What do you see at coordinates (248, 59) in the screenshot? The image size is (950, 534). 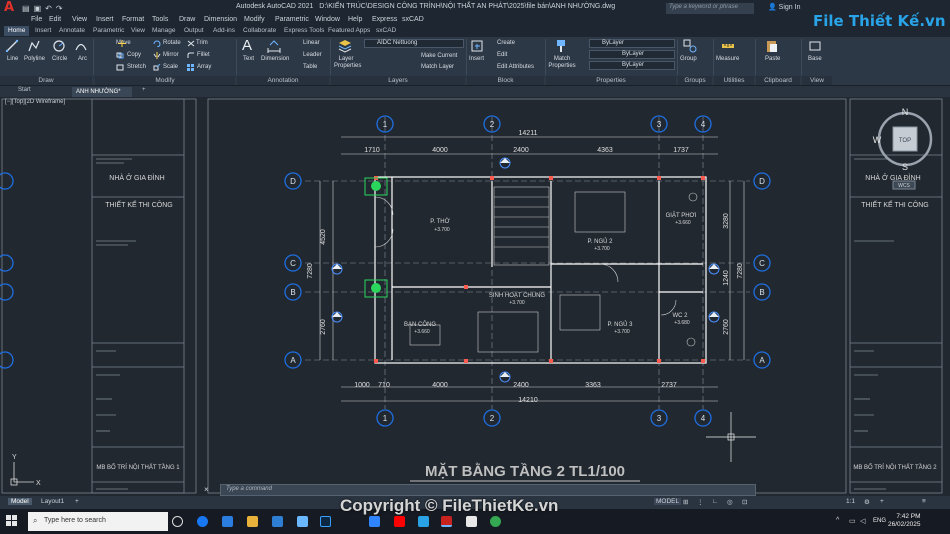 I see `text-button: Text` at bounding box center [248, 59].